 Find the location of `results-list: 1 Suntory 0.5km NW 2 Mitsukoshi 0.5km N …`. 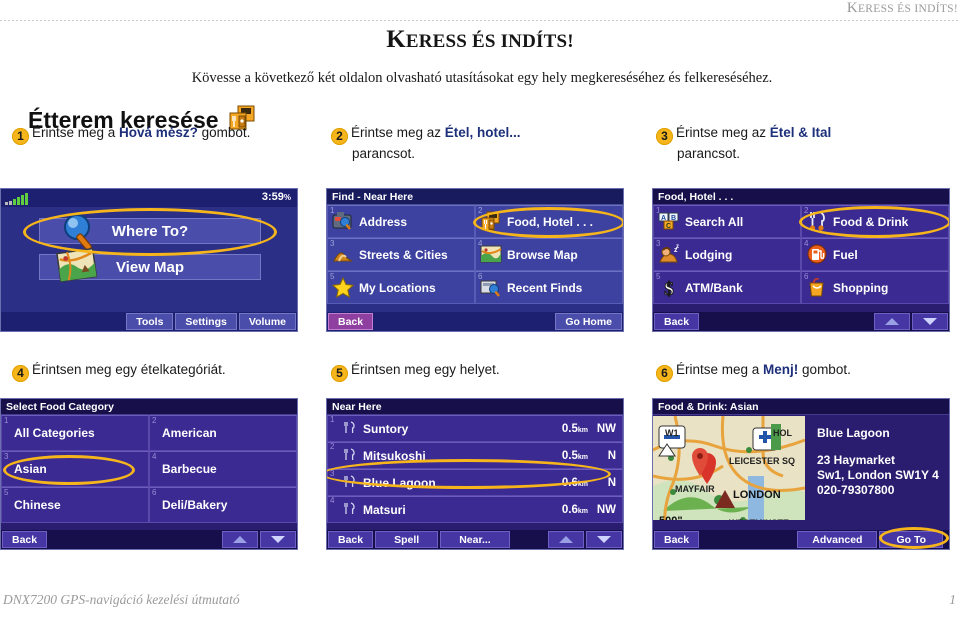

results-list: 1 Suntory 0.5km NW 2 Mitsukoshi 0.5km N … is located at coordinates (475, 469).